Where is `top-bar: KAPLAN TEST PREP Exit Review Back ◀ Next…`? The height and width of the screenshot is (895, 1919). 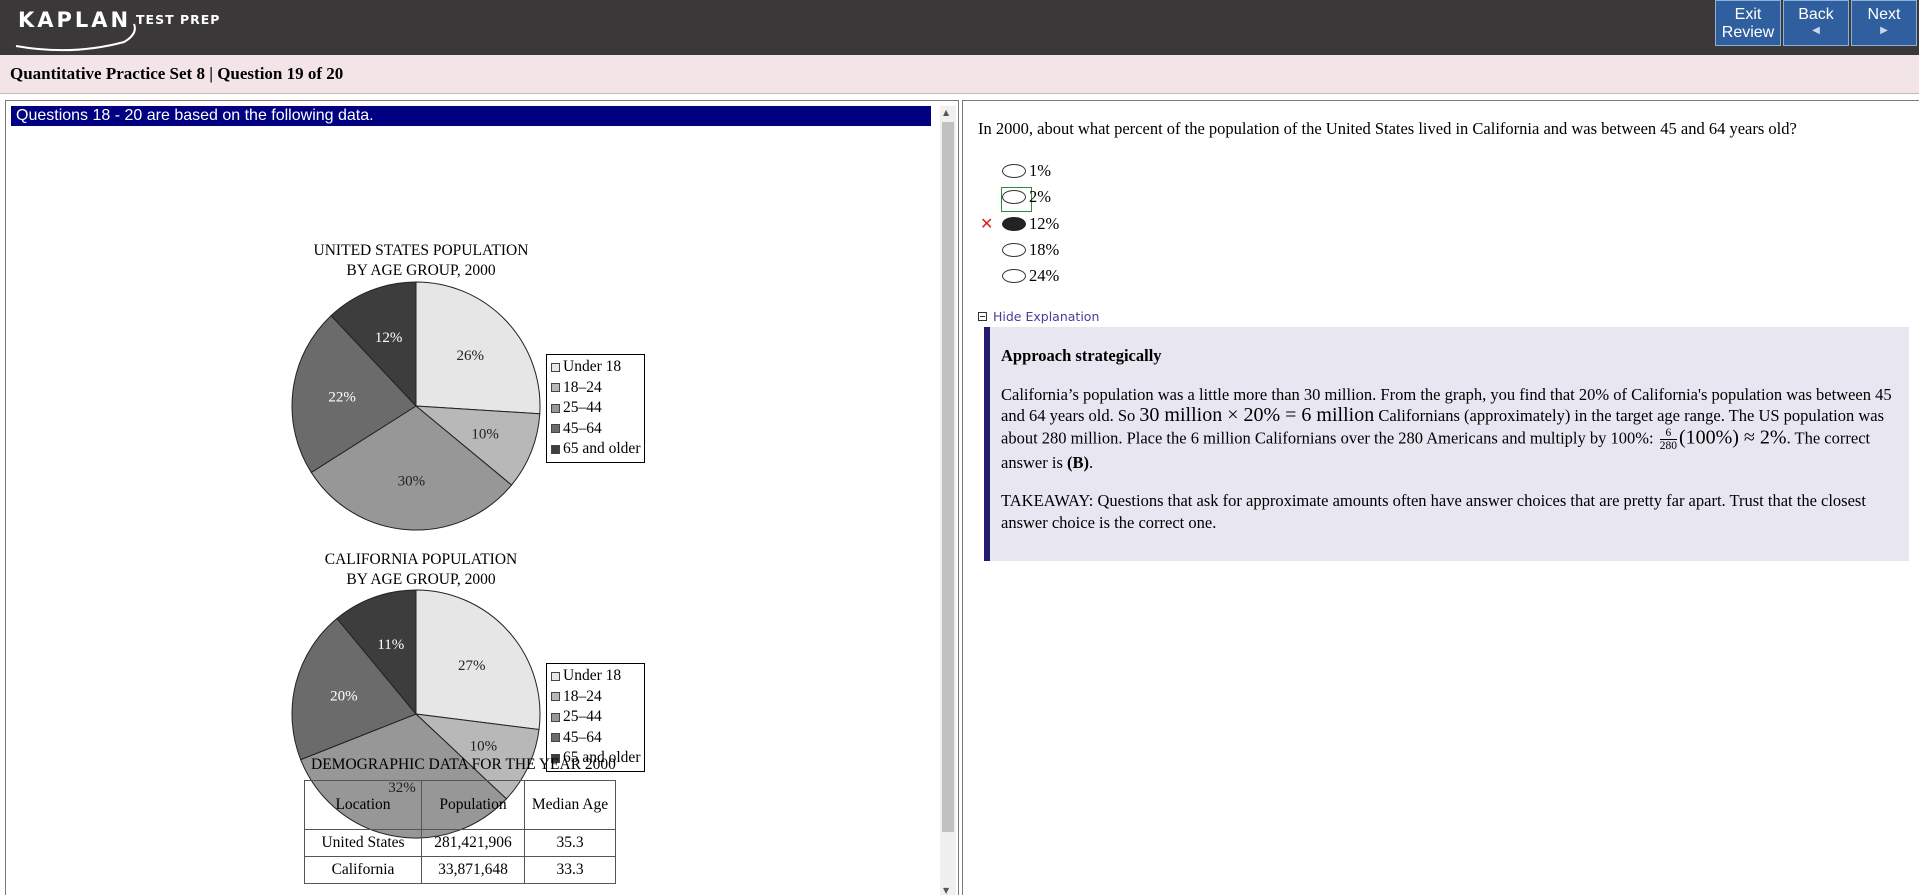 top-bar: KAPLAN TEST PREP Exit Review Back ◀ Next… is located at coordinates (959, 27).